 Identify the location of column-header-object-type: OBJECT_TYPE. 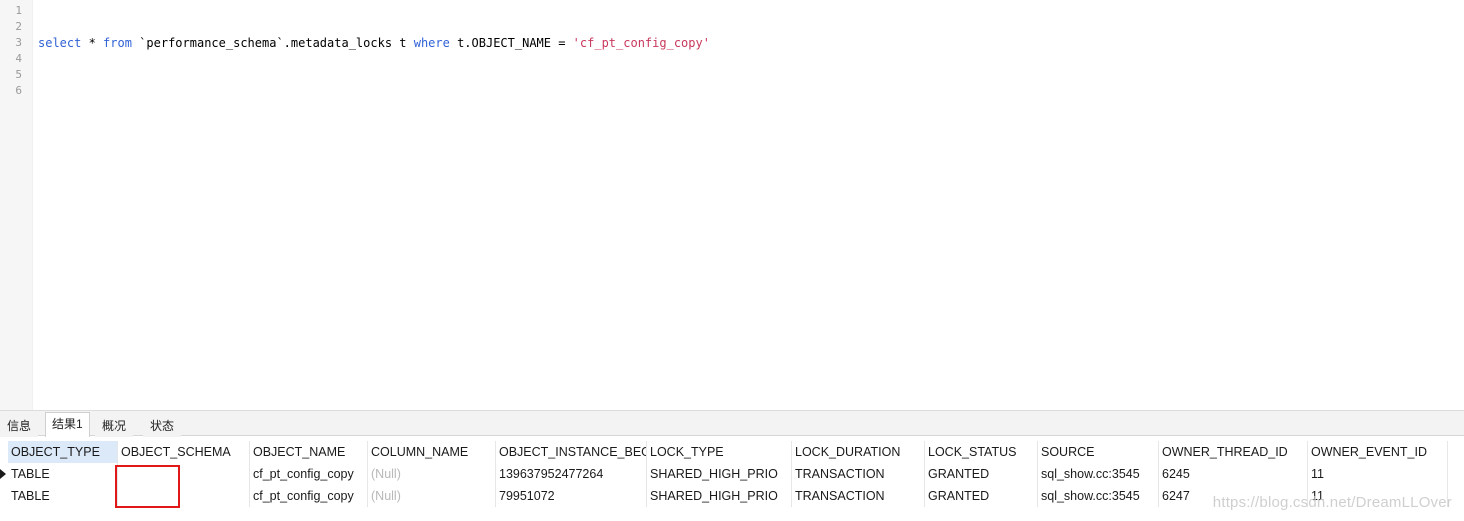
(63, 452).